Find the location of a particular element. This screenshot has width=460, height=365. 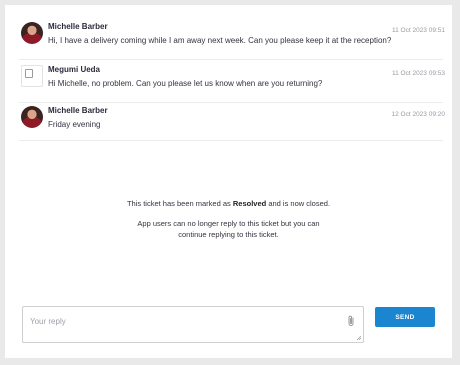

notice-suffix: and is now closed. is located at coordinates (299, 203).